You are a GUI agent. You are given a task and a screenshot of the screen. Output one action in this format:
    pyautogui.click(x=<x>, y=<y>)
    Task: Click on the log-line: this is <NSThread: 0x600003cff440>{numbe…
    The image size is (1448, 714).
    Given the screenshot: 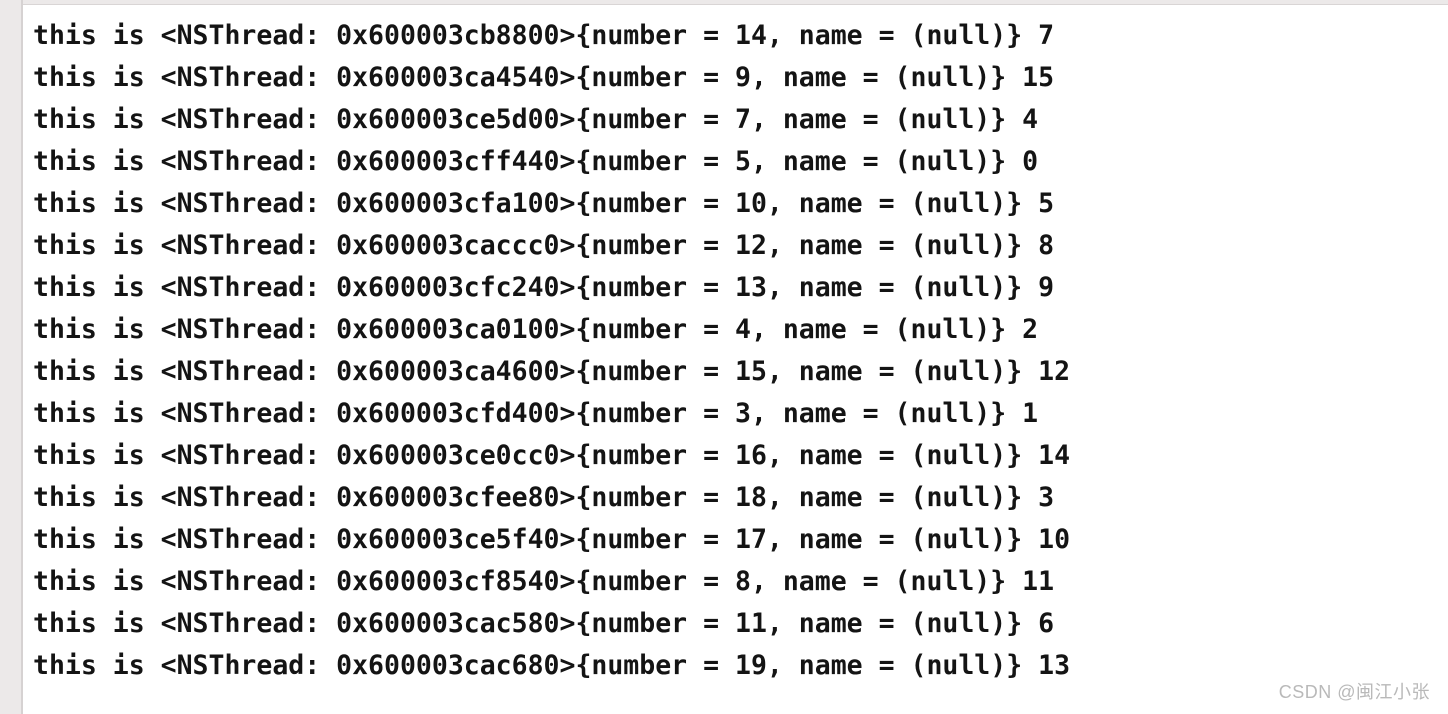 What is the action you would take?
    pyautogui.click(x=536, y=161)
    